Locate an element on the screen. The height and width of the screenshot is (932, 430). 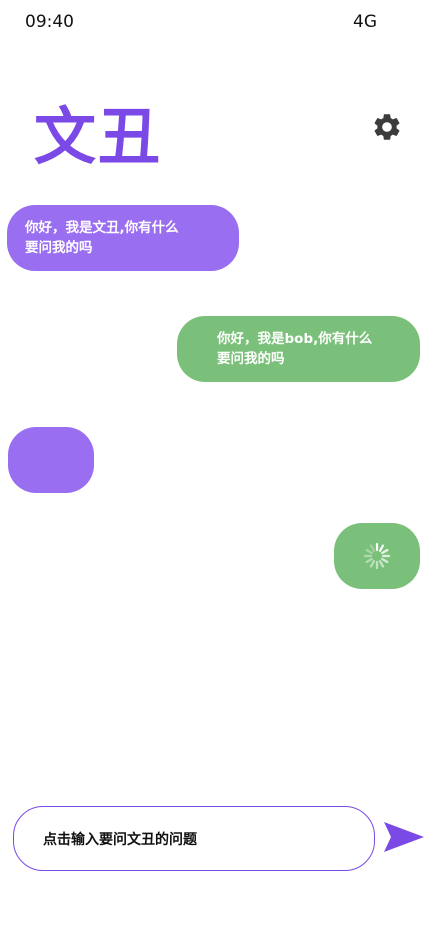
user-message-bubble-loading is located at coordinates (377, 556).